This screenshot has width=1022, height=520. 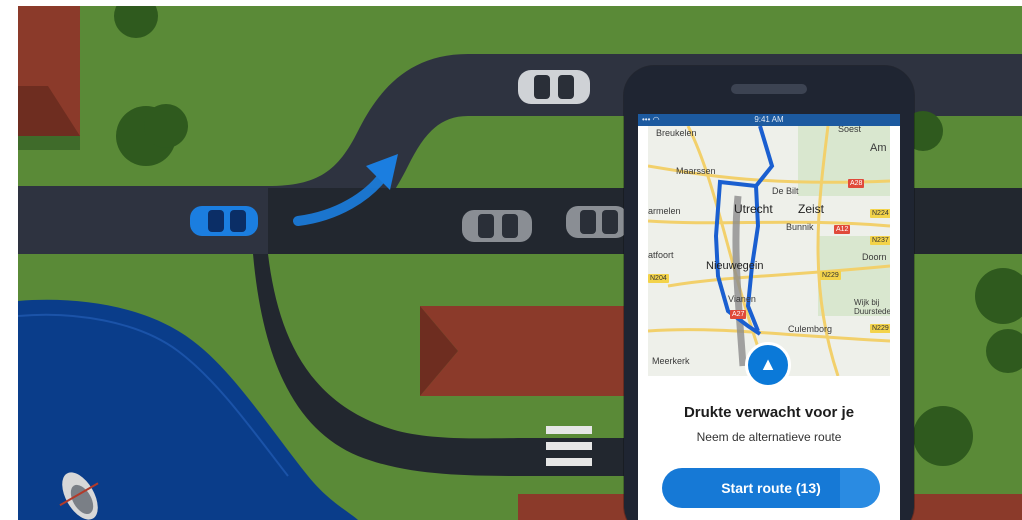 I want to click on status-bar: ••• ◠ 9:41 AM, so click(x=769, y=120).